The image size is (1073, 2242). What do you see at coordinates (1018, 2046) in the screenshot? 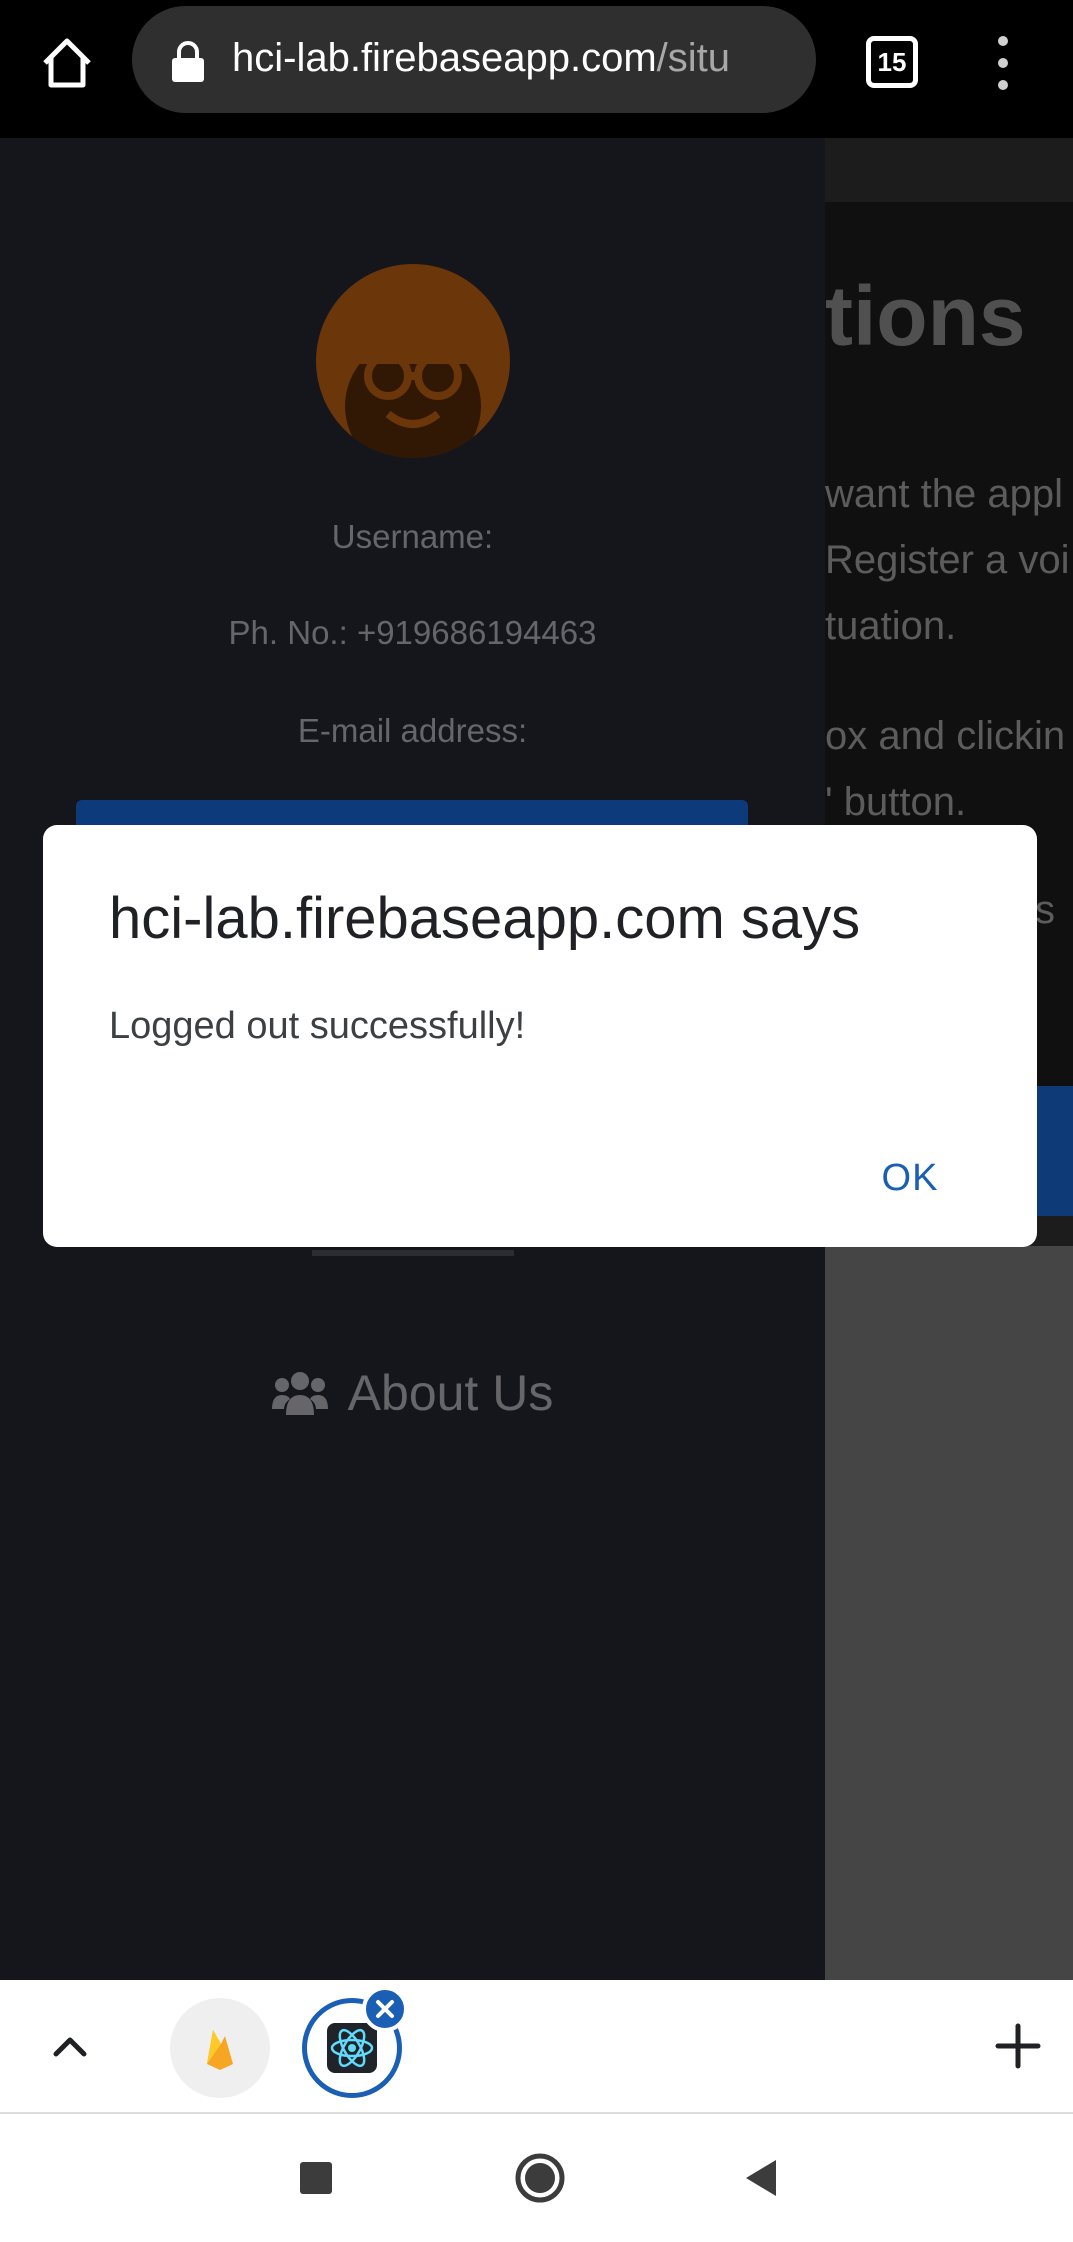
I see `plus-icon` at bounding box center [1018, 2046].